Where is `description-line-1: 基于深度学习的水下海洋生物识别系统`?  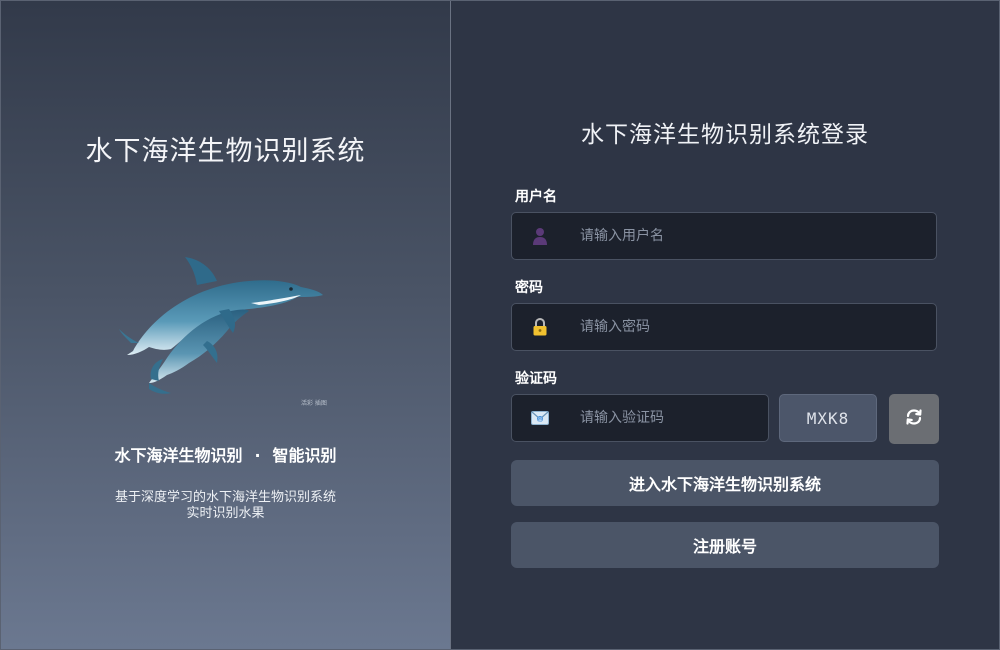 description-line-1: 基于深度学习的水下海洋生物识别系统 is located at coordinates (225, 497).